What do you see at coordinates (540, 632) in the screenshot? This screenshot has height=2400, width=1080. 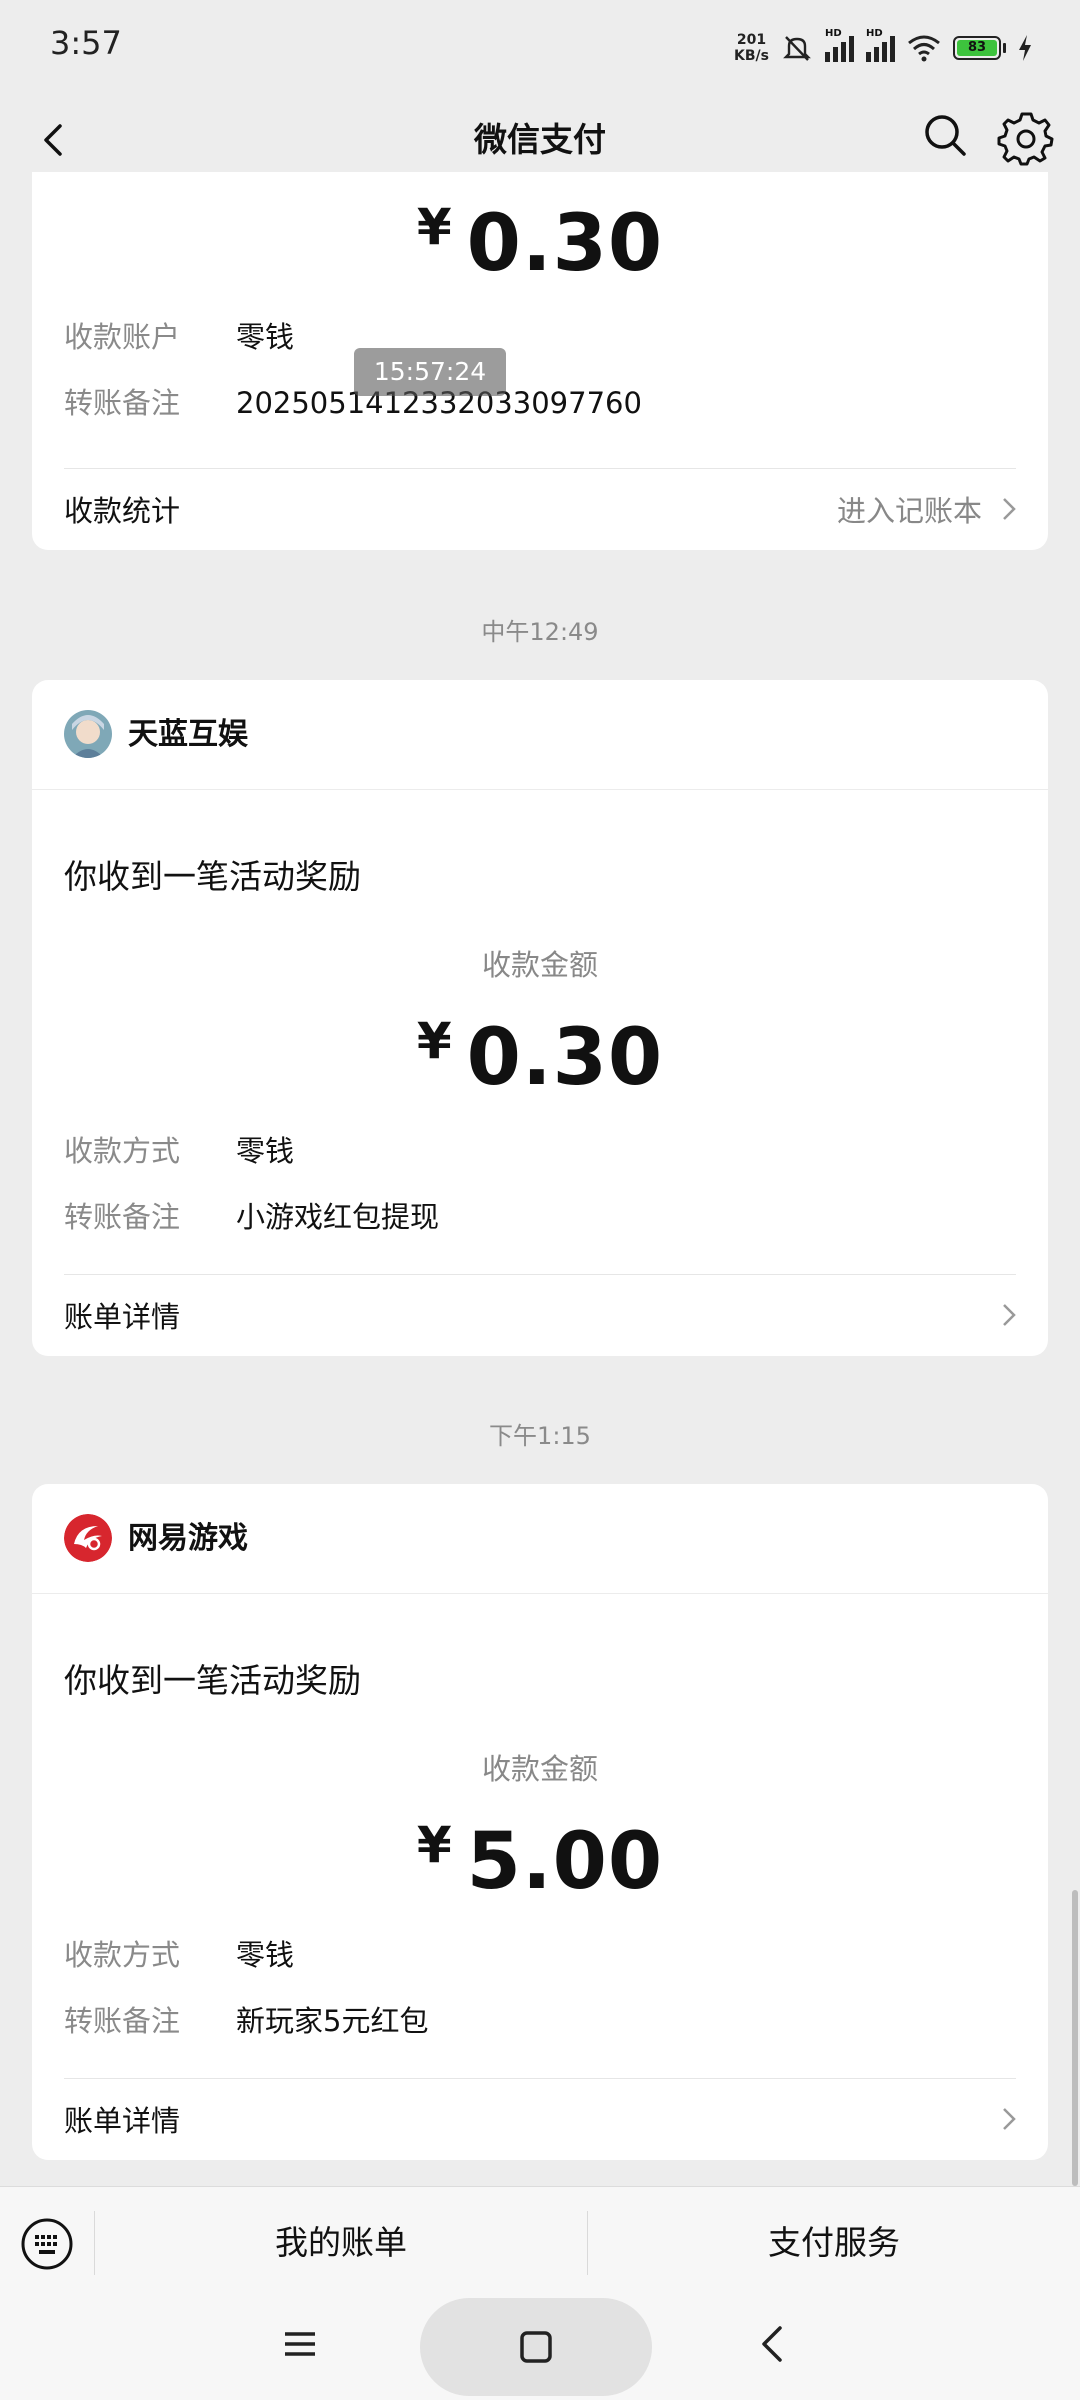 I see `timestamp: 中午12:49` at bounding box center [540, 632].